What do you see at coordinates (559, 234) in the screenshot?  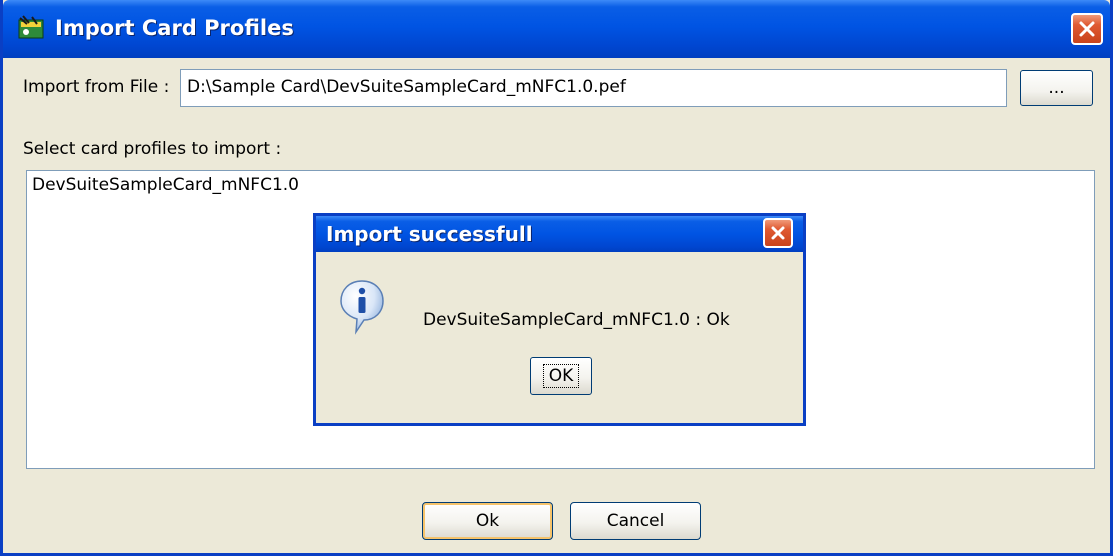 I see `dialog-titlebar: Import successfull` at bounding box center [559, 234].